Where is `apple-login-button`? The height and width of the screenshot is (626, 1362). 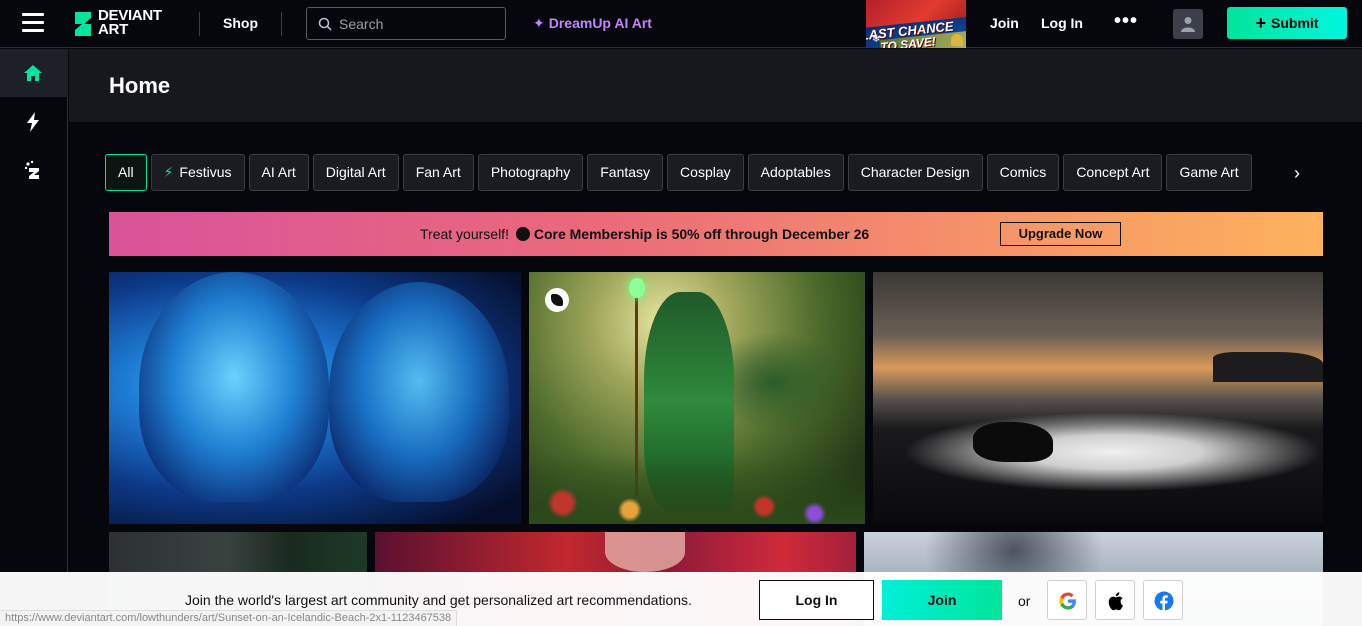 apple-login-button is located at coordinates (1115, 600).